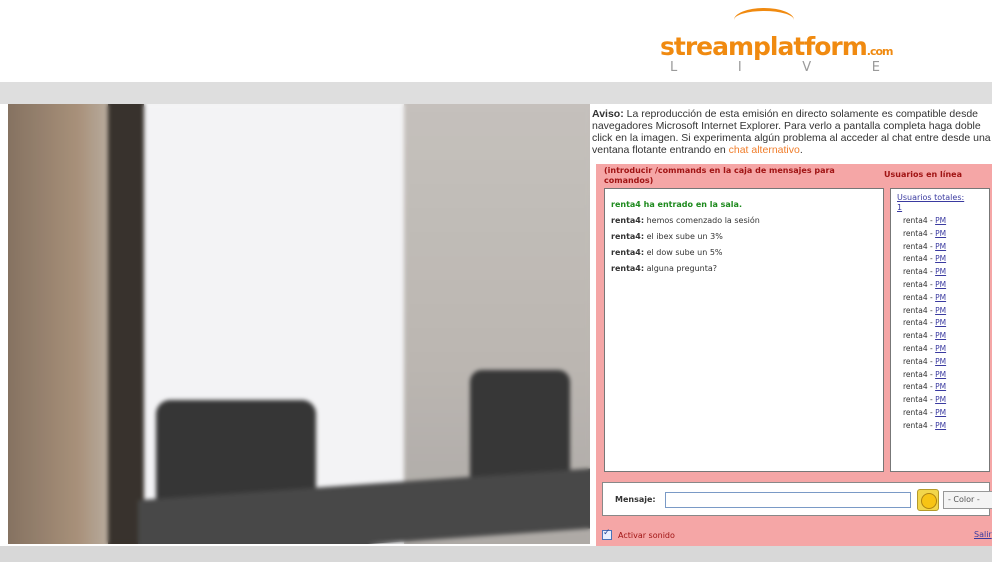 The width and height of the screenshot is (992, 562). Describe the element at coordinates (676, 204) in the screenshot. I see `join-message: renta4 ha entrado en la sala.` at that location.